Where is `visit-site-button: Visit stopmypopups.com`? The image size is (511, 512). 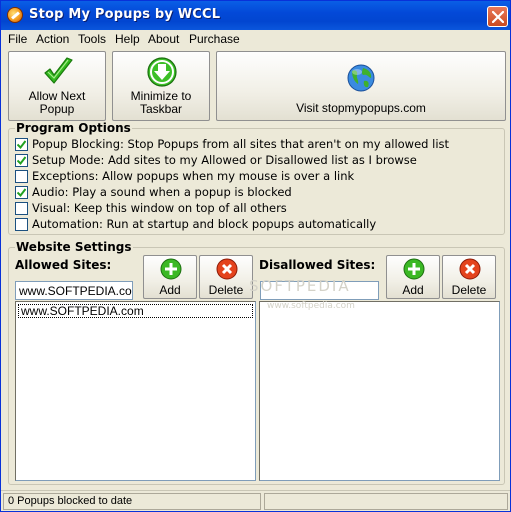 visit-site-button: Visit stopmypopups.com is located at coordinates (361, 86).